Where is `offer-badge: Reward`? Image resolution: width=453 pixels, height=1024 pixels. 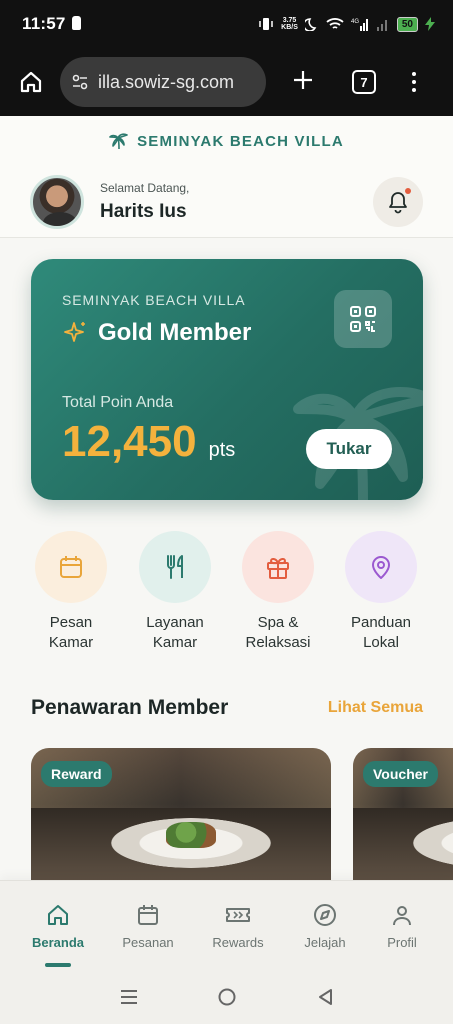 offer-badge: Reward is located at coordinates (76, 774).